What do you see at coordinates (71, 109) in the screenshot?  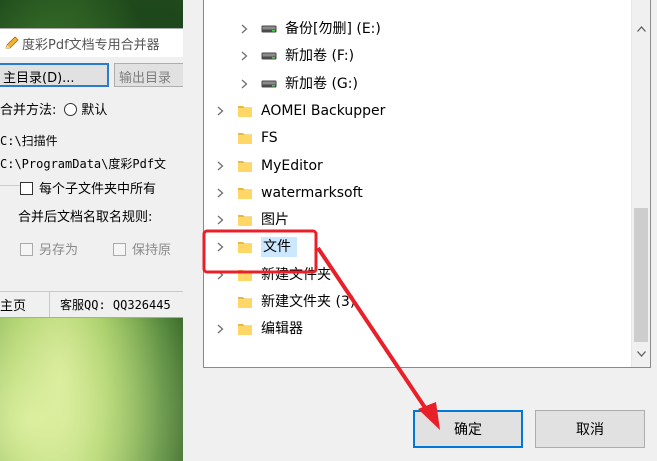 I see `default-radio` at bounding box center [71, 109].